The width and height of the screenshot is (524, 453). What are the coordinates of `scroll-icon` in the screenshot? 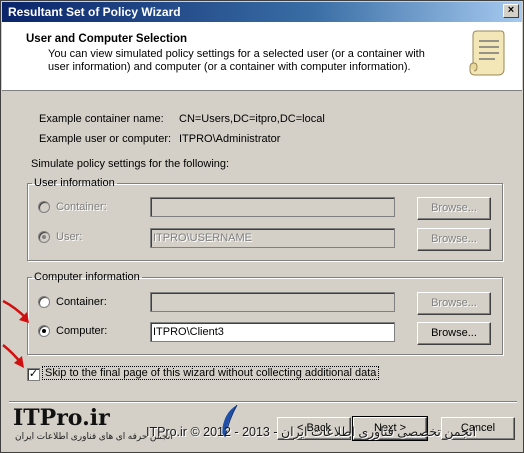 It's located at (487, 53).